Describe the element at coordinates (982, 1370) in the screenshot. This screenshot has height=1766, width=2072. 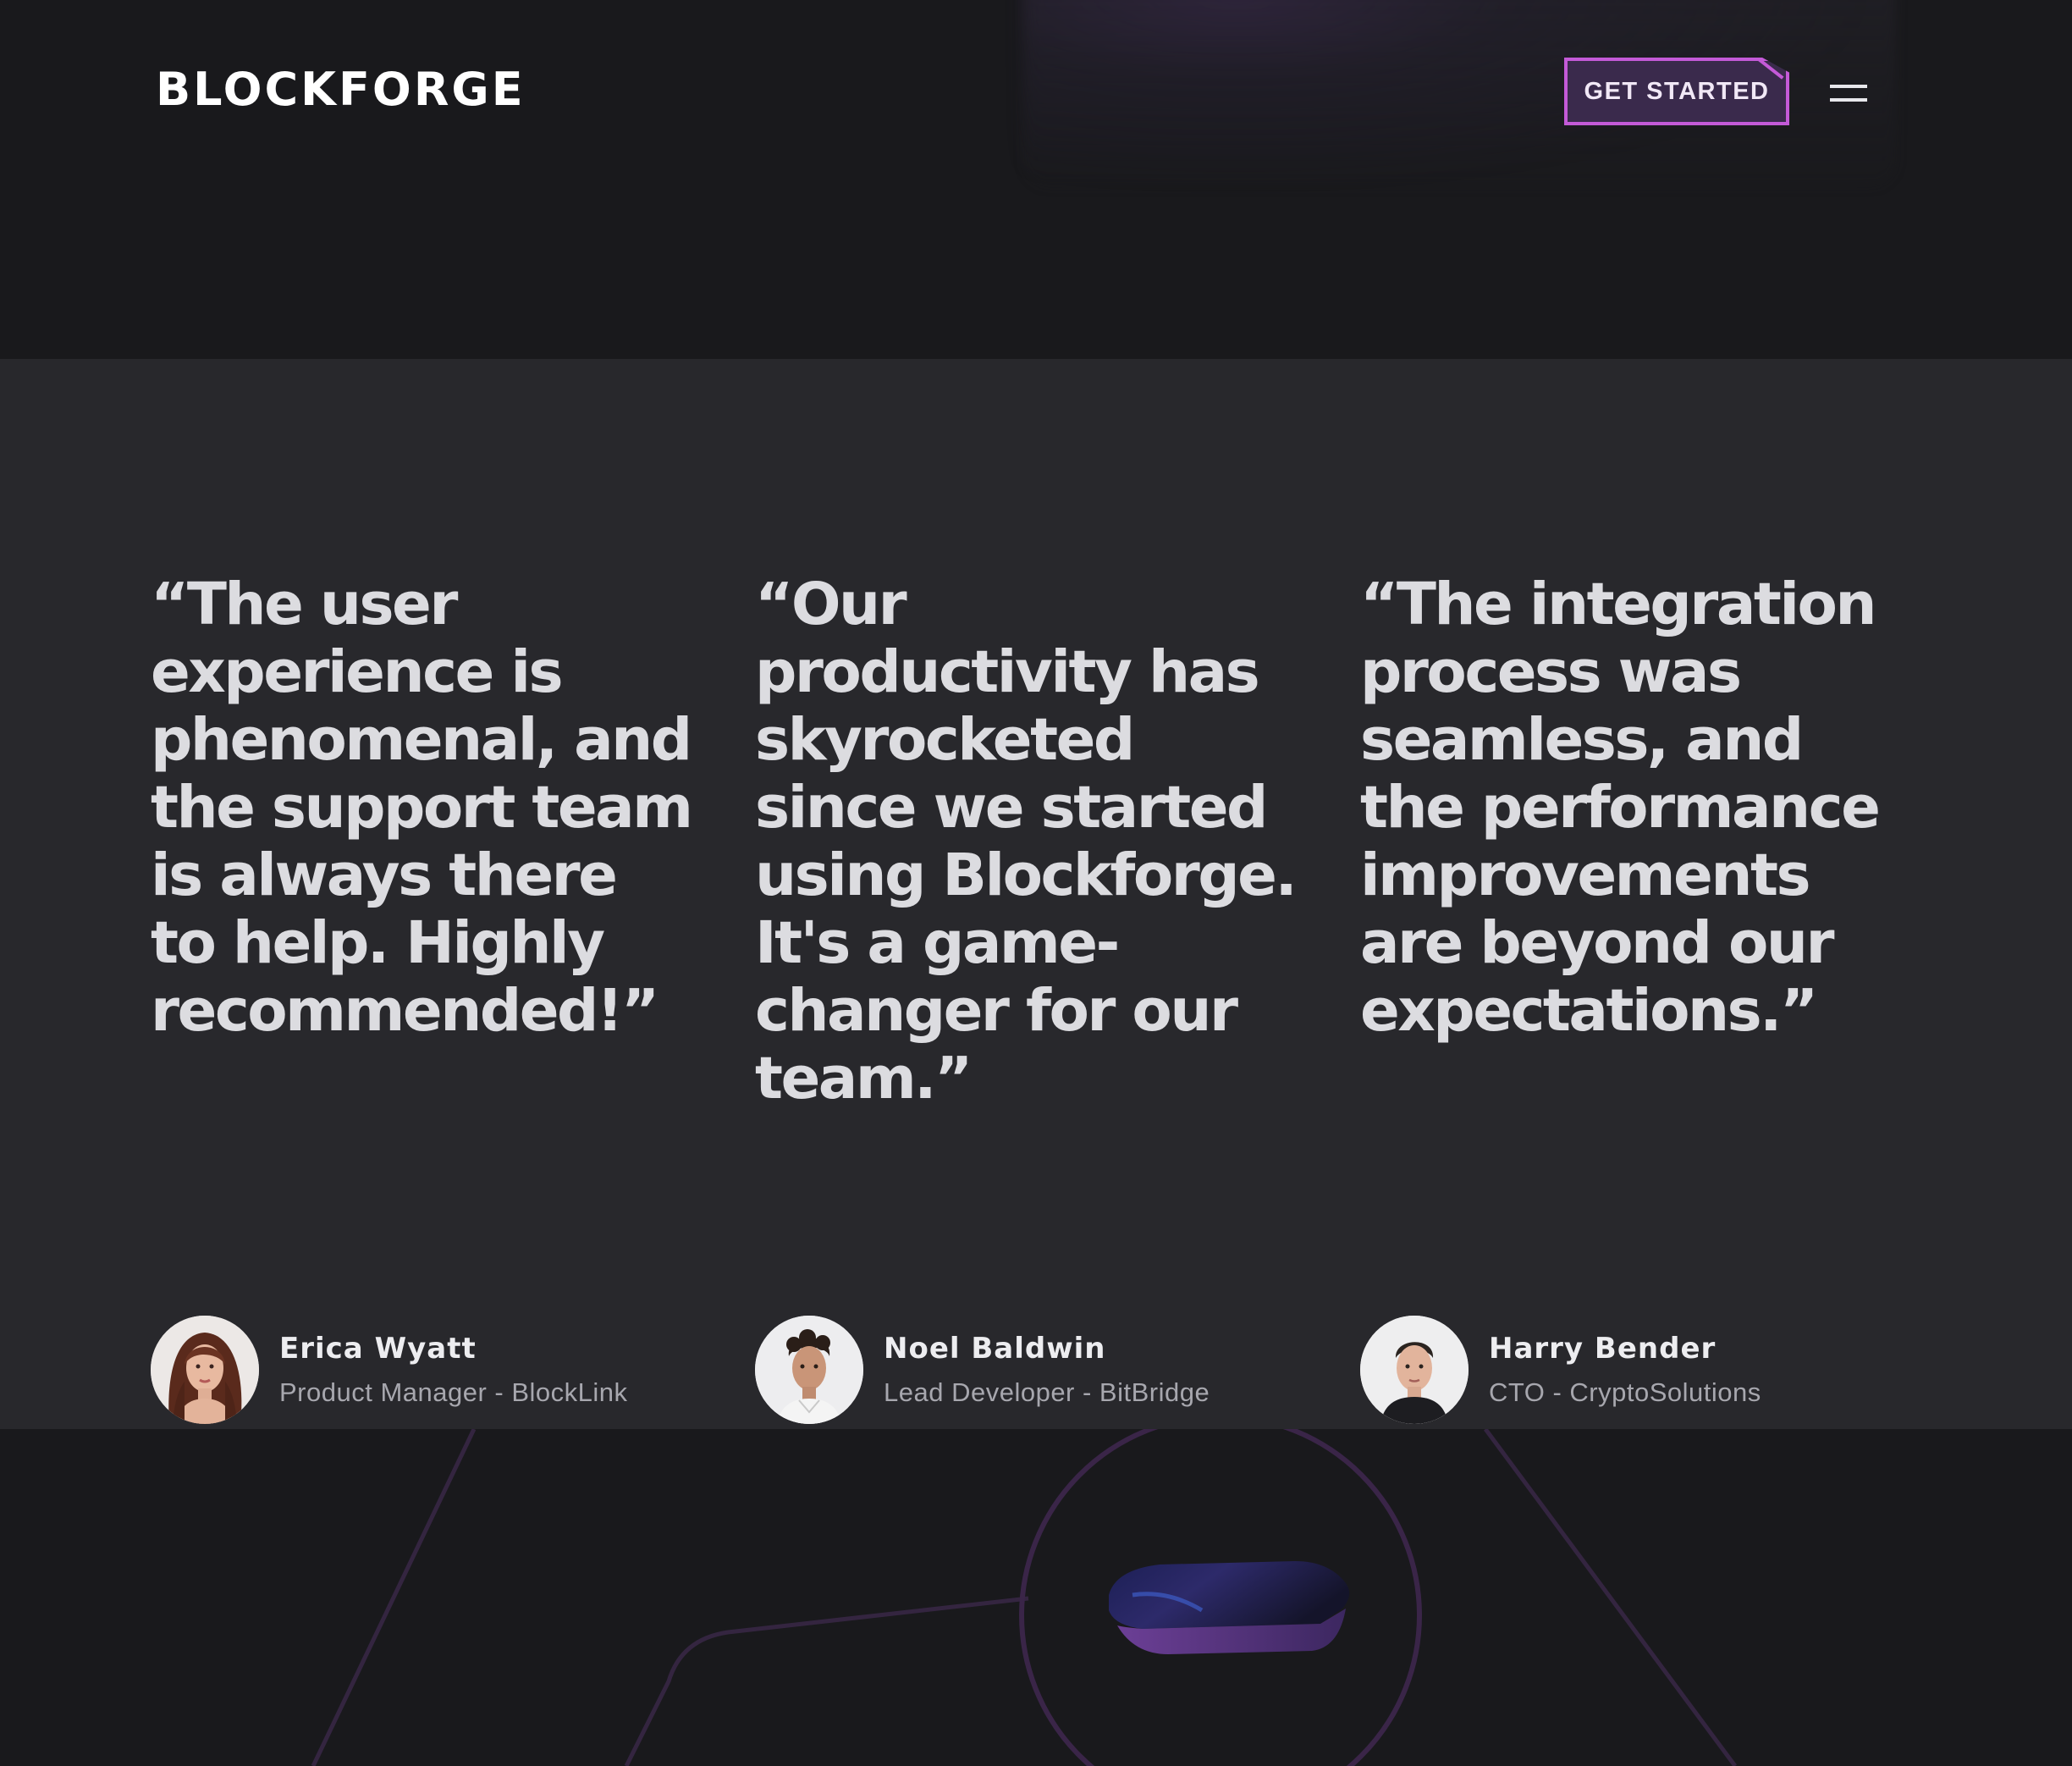
I see `testimonial-author: Noel Baldwin Lead Developer - BitBridge` at that location.